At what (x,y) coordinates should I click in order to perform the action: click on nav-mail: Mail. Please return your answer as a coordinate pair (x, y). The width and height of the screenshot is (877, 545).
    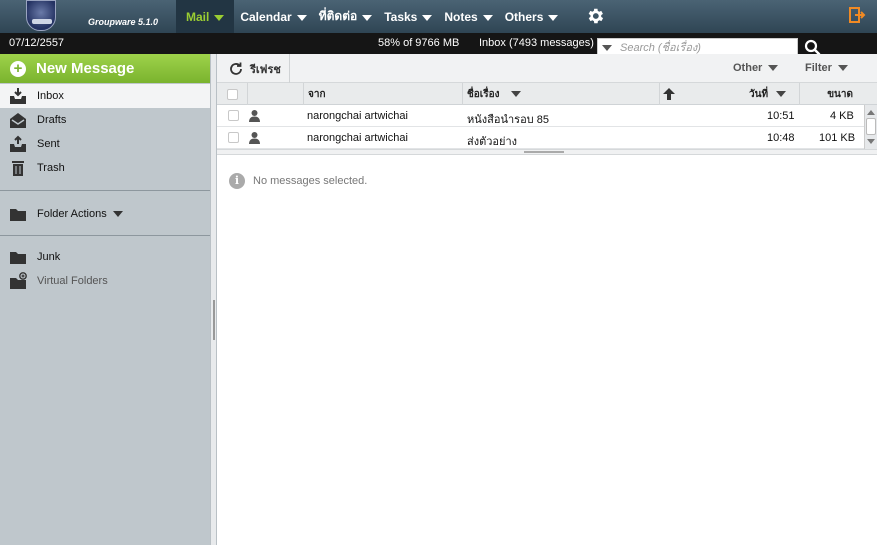
    Looking at the image, I should click on (205, 16).